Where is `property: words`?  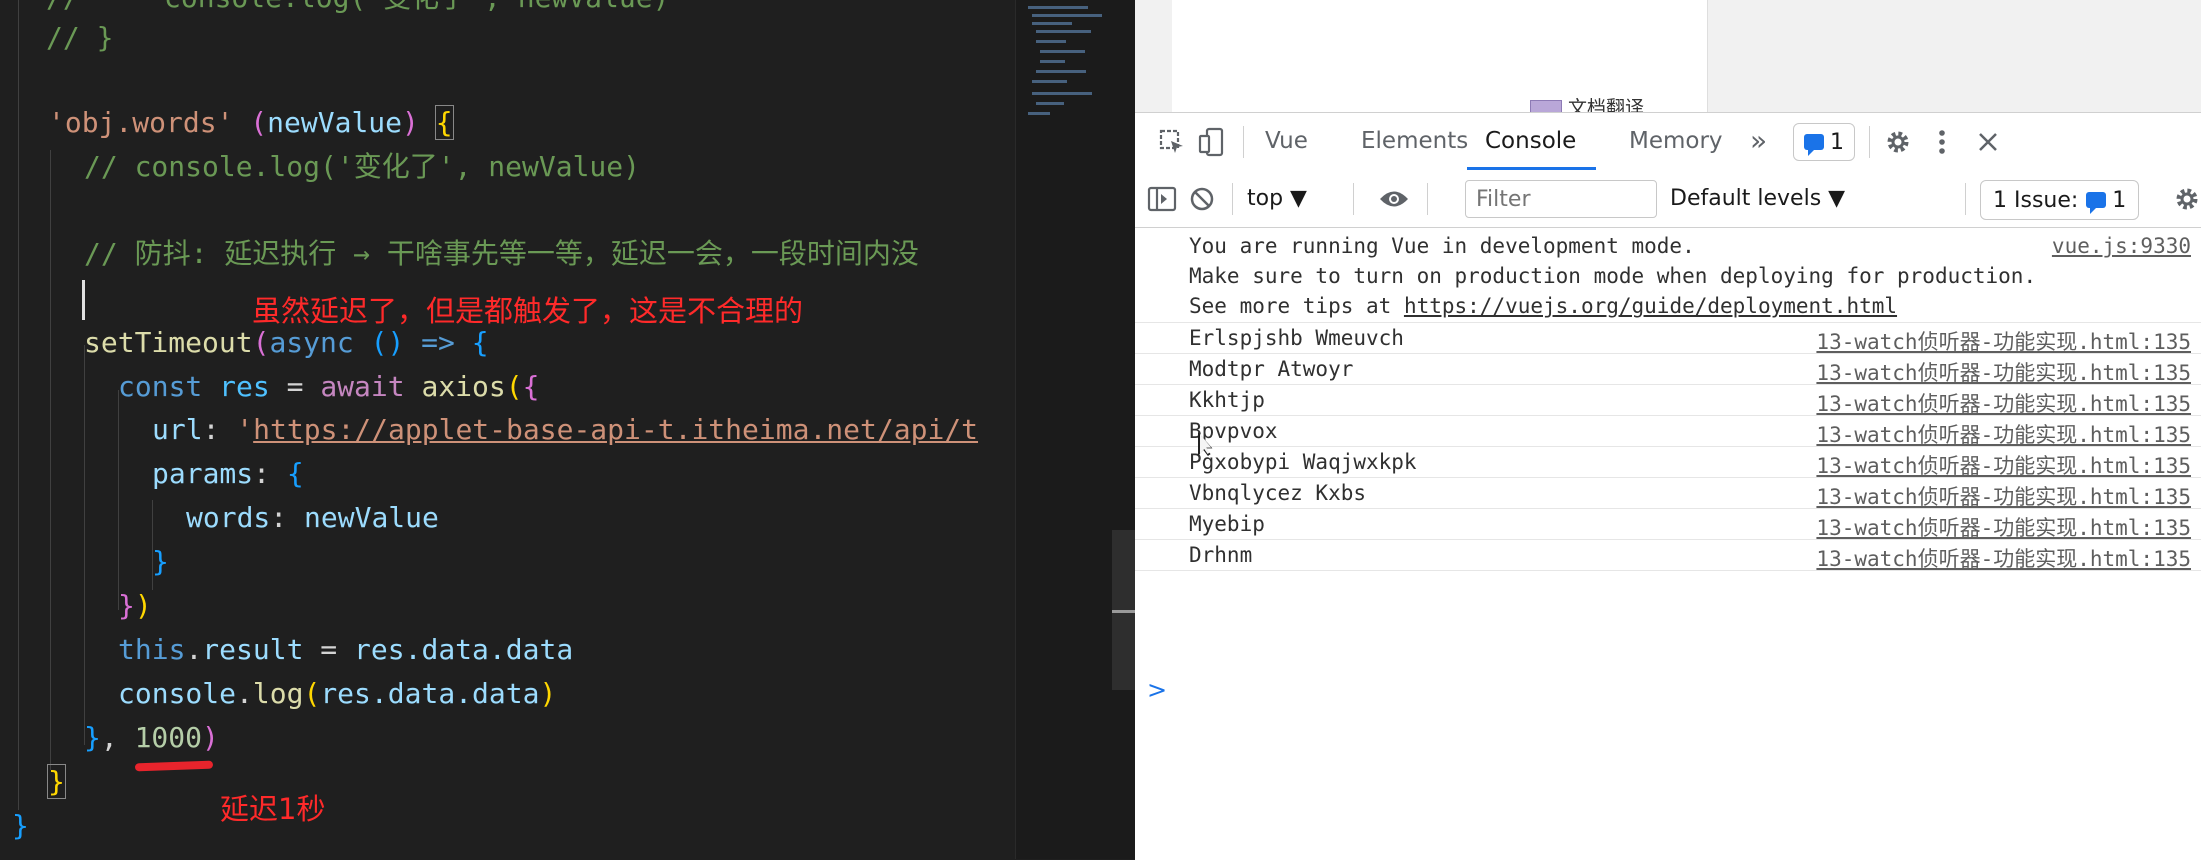 property: words is located at coordinates (228, 517).